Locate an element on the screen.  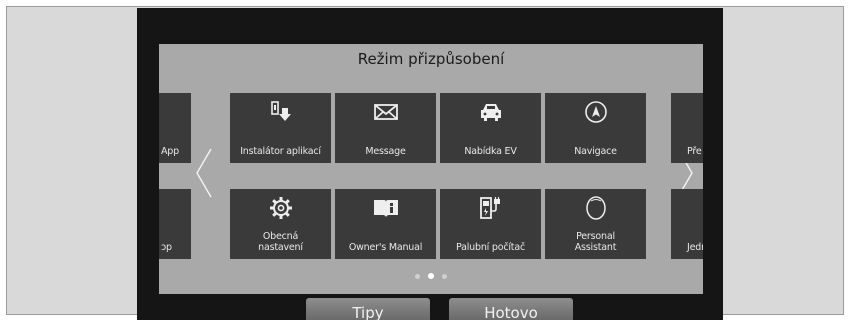
tile-label: Instalátor aplikací is located at coordinates (280, 151).